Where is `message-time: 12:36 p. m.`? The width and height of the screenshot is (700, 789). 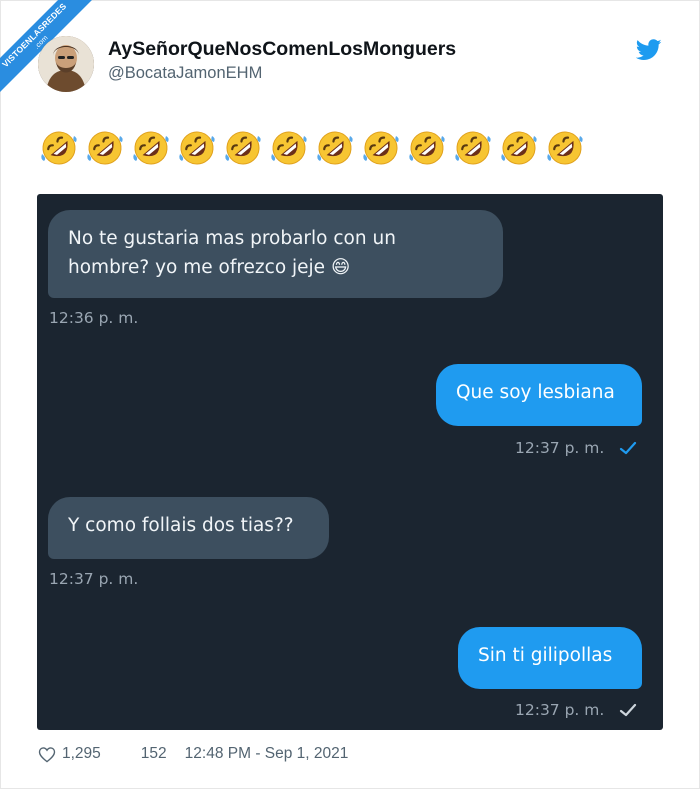 message-time: 12:36 p. m. is located at coordinates (94, 318).